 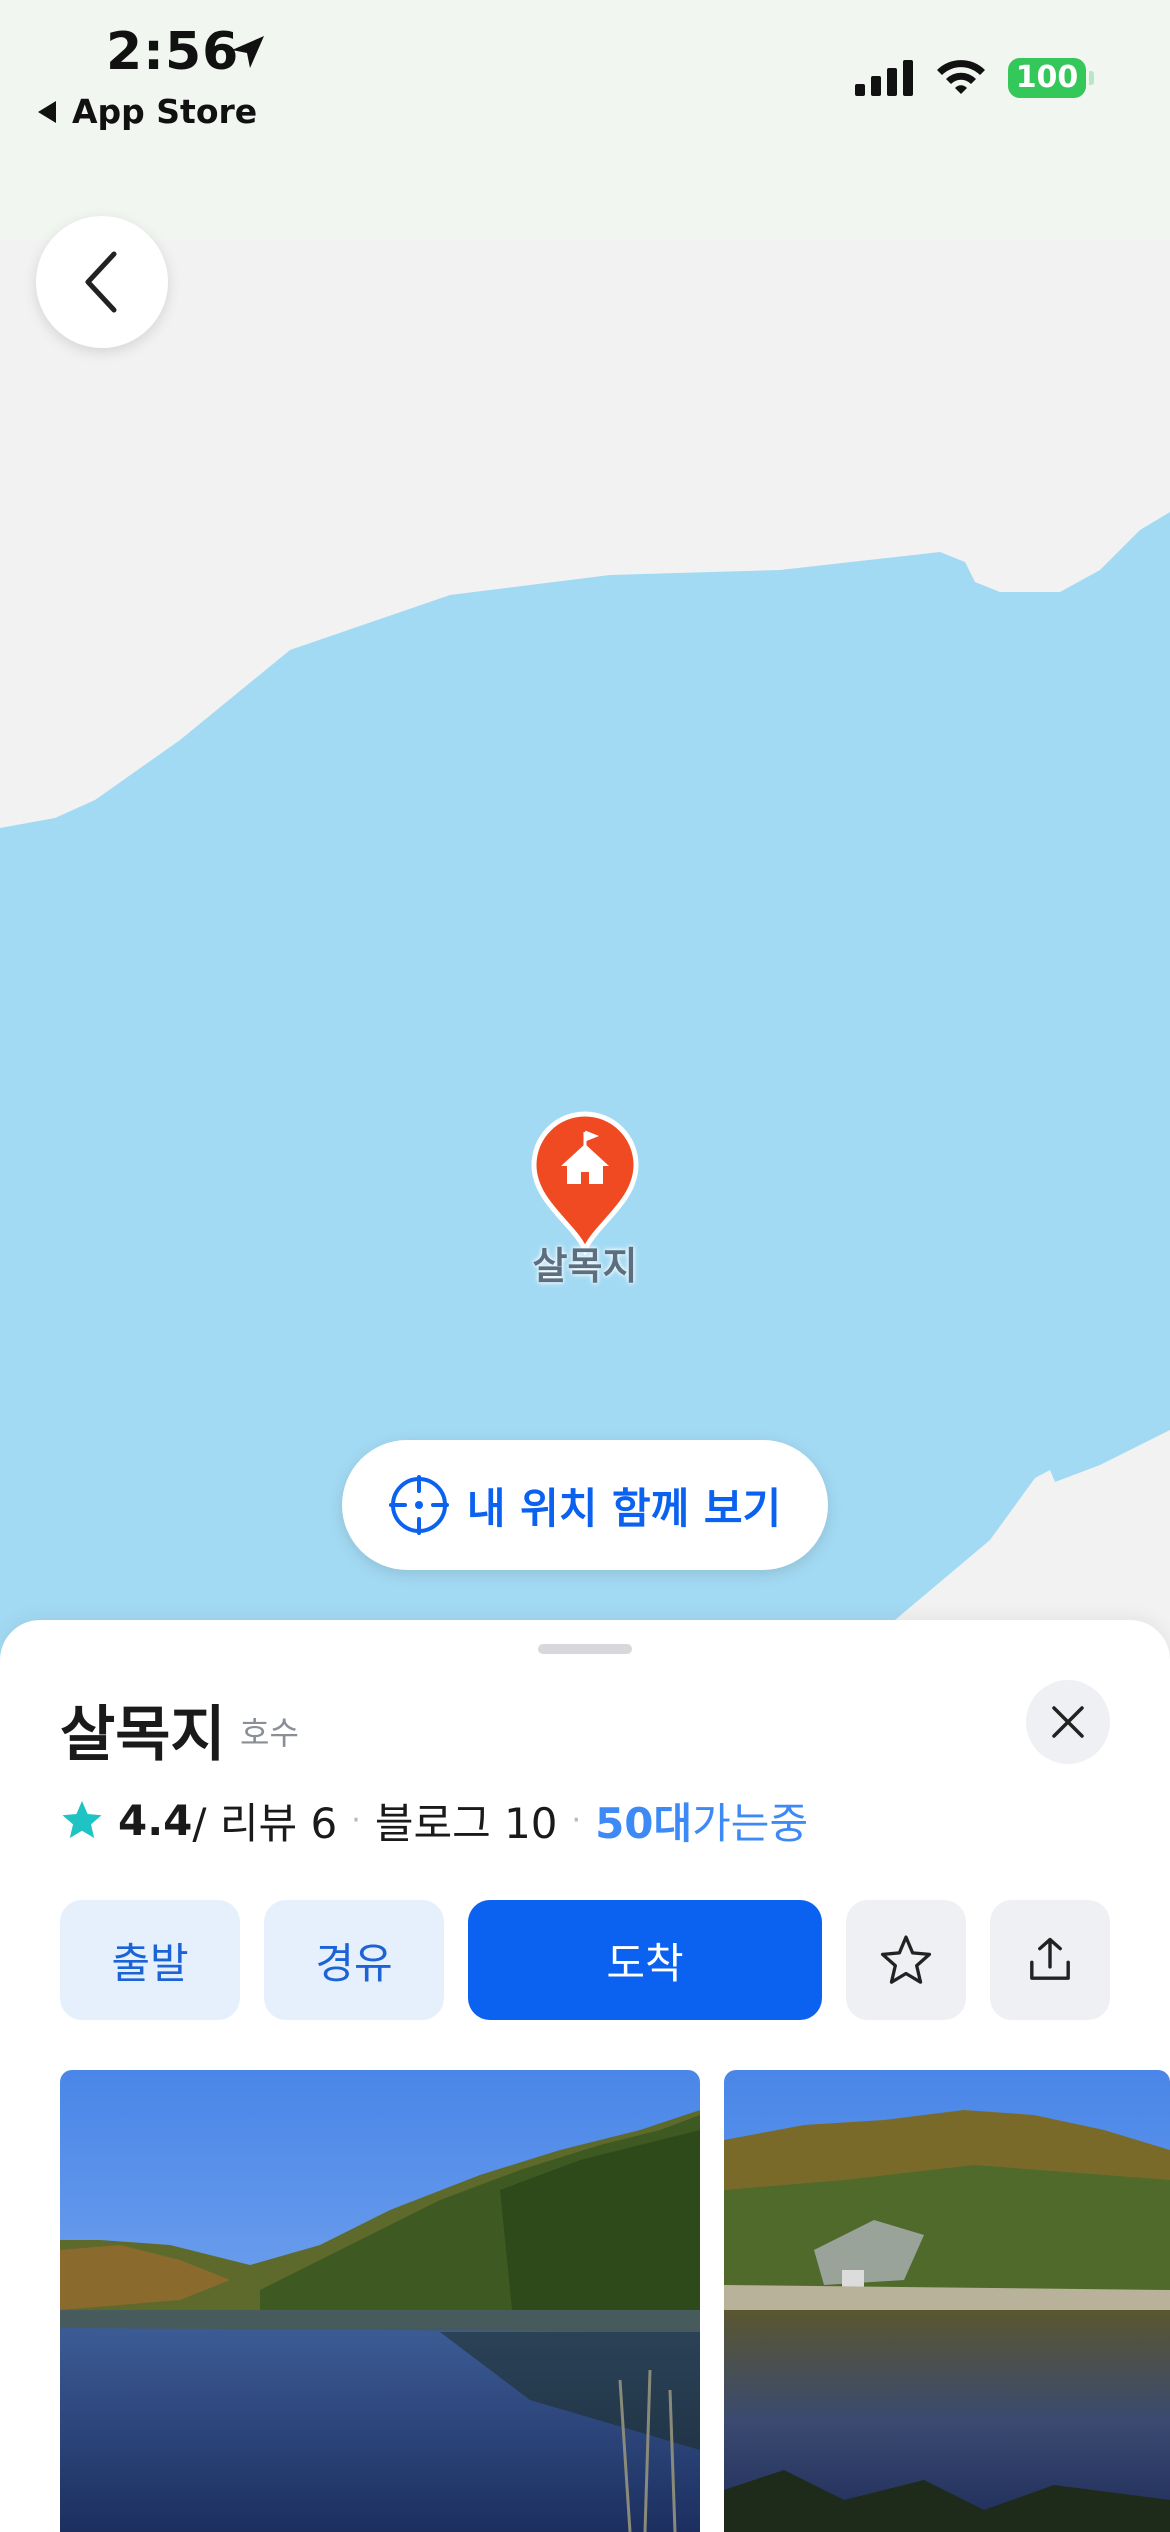 I want to click on share-button, so click(x=1050, y=1960).